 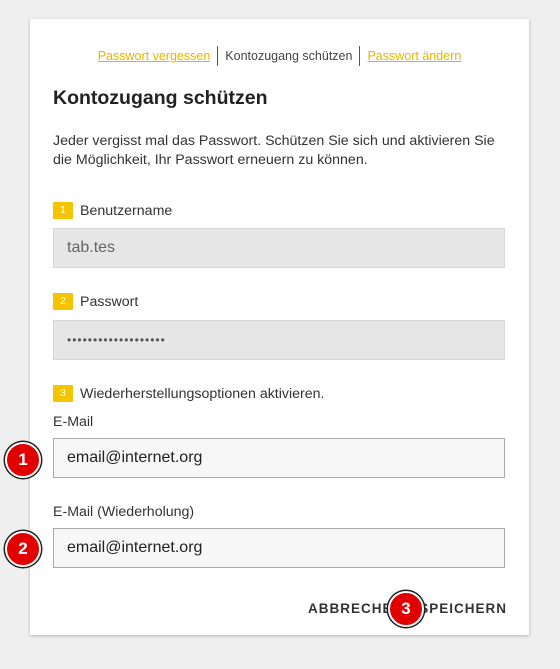 I want to click on annotation-marker-1: 1, so click(x=23, y=460).